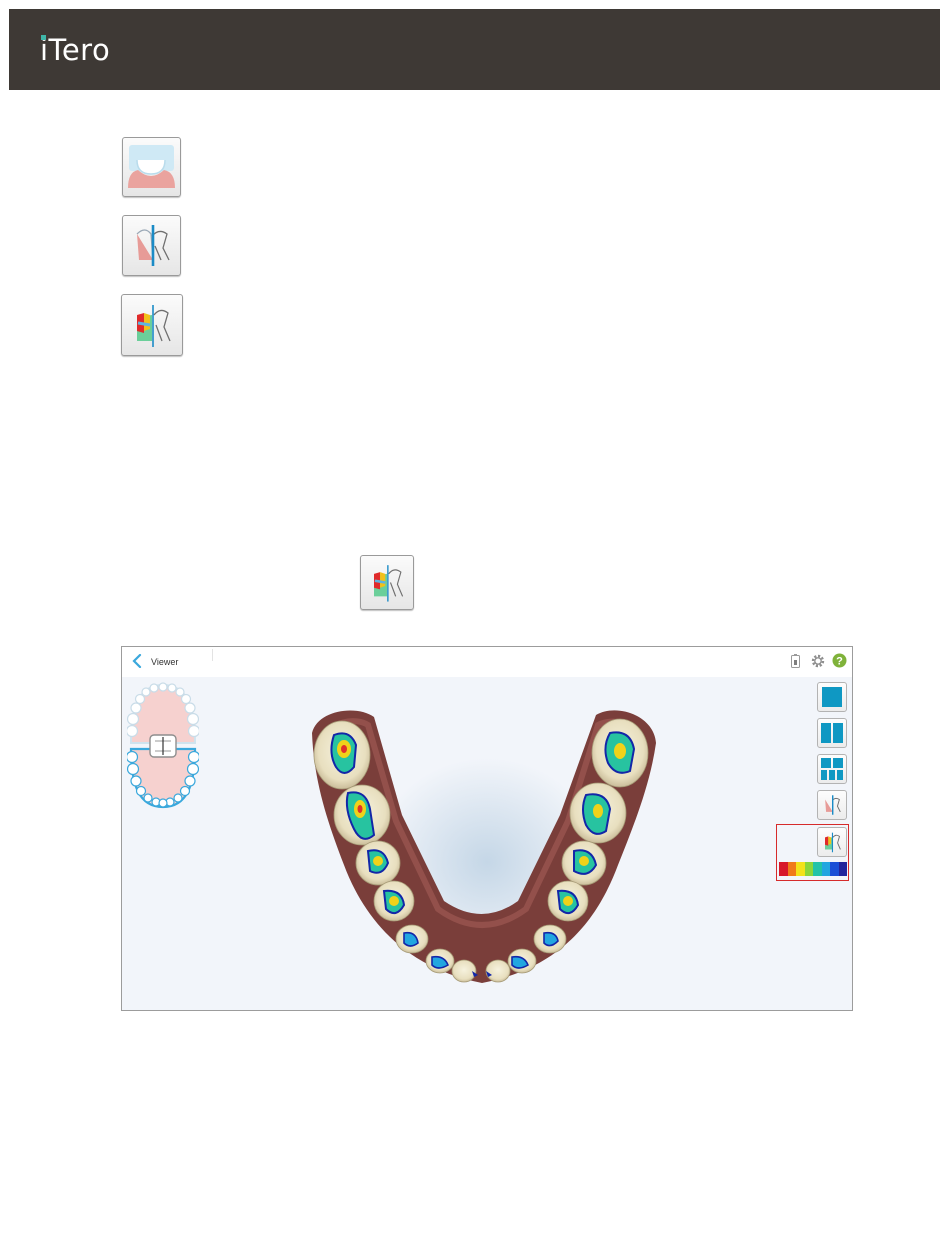  What do you see at coordinates (795, 661) in the screenshot?
I see `battery-icon` at bounding box center [795, 661].